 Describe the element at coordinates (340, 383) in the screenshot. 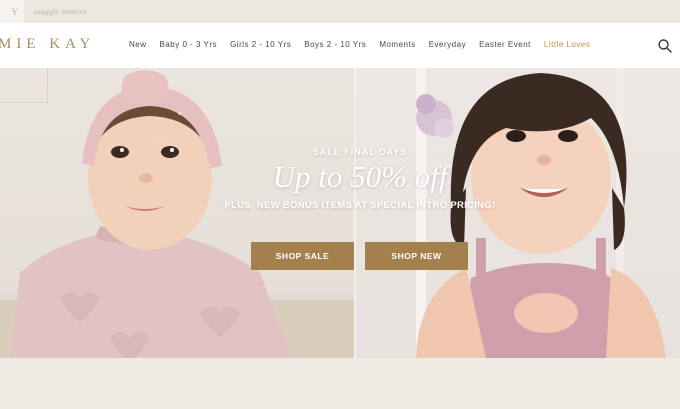

I see `below-hero-area` at that location.